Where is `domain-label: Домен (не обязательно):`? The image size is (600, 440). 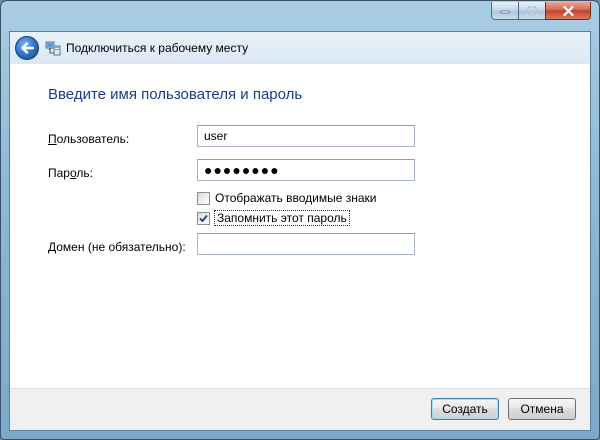
domain-label: Домен (не обязательно): is located at coordinates (117, 247).